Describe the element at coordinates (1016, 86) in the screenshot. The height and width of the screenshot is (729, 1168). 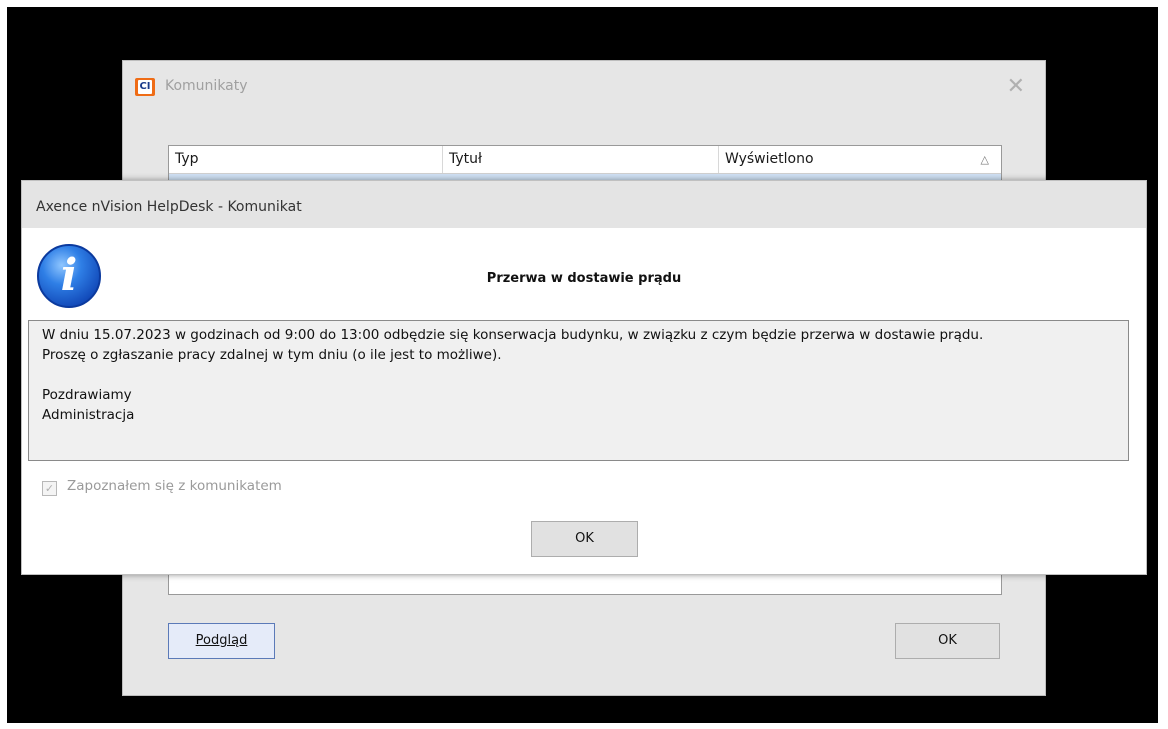
I see `close-icon: ✕` at that location.